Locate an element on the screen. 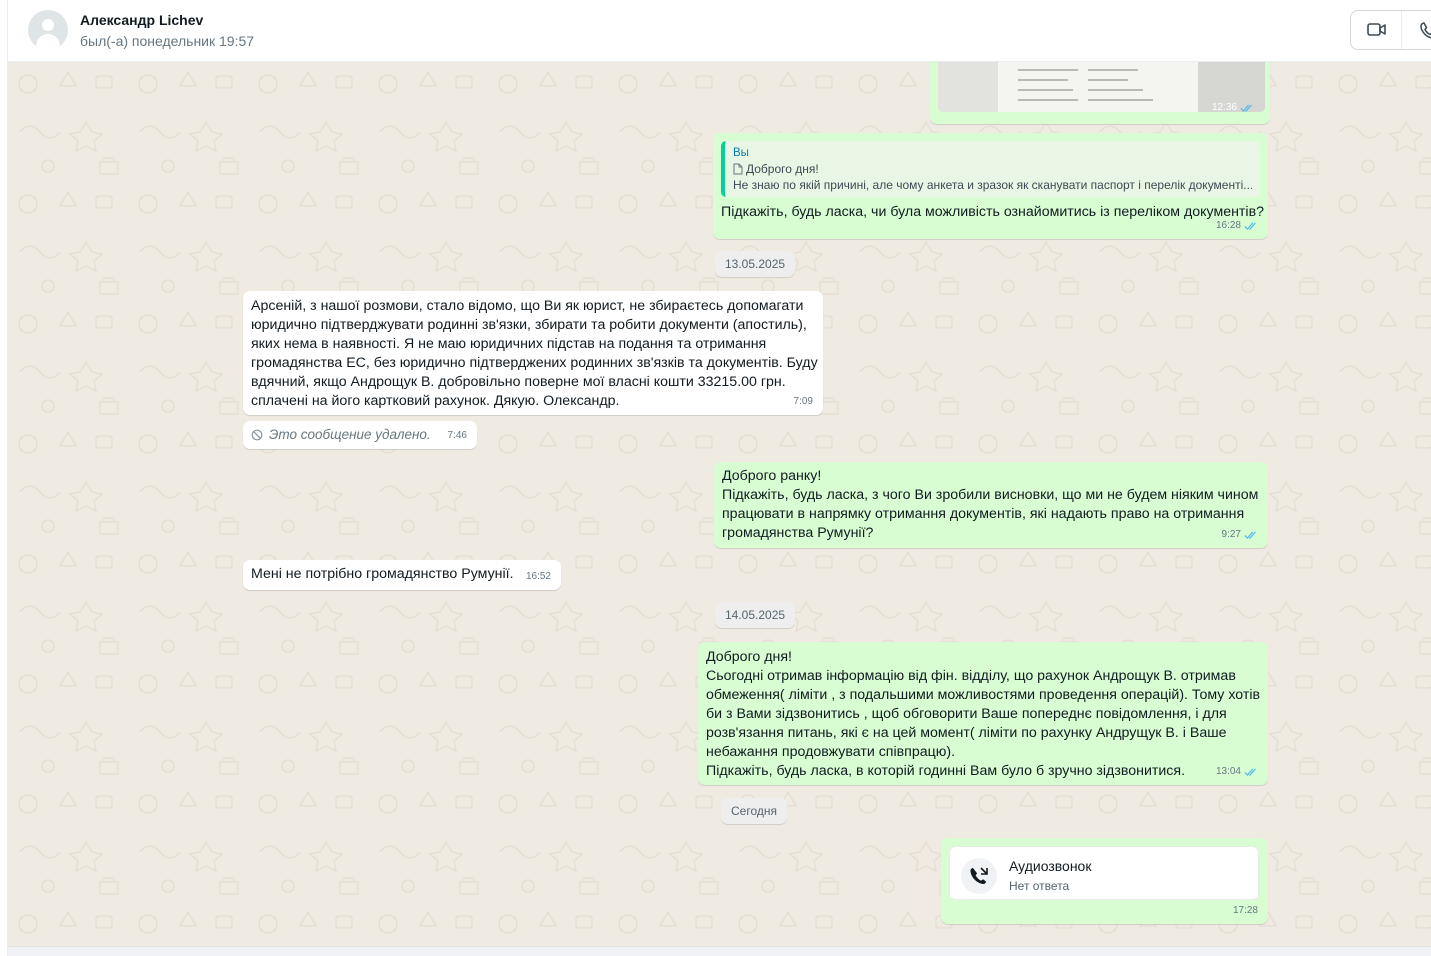 The image size is (1431, 956). message-time: 7:09 is located at coordinates (803, 401).